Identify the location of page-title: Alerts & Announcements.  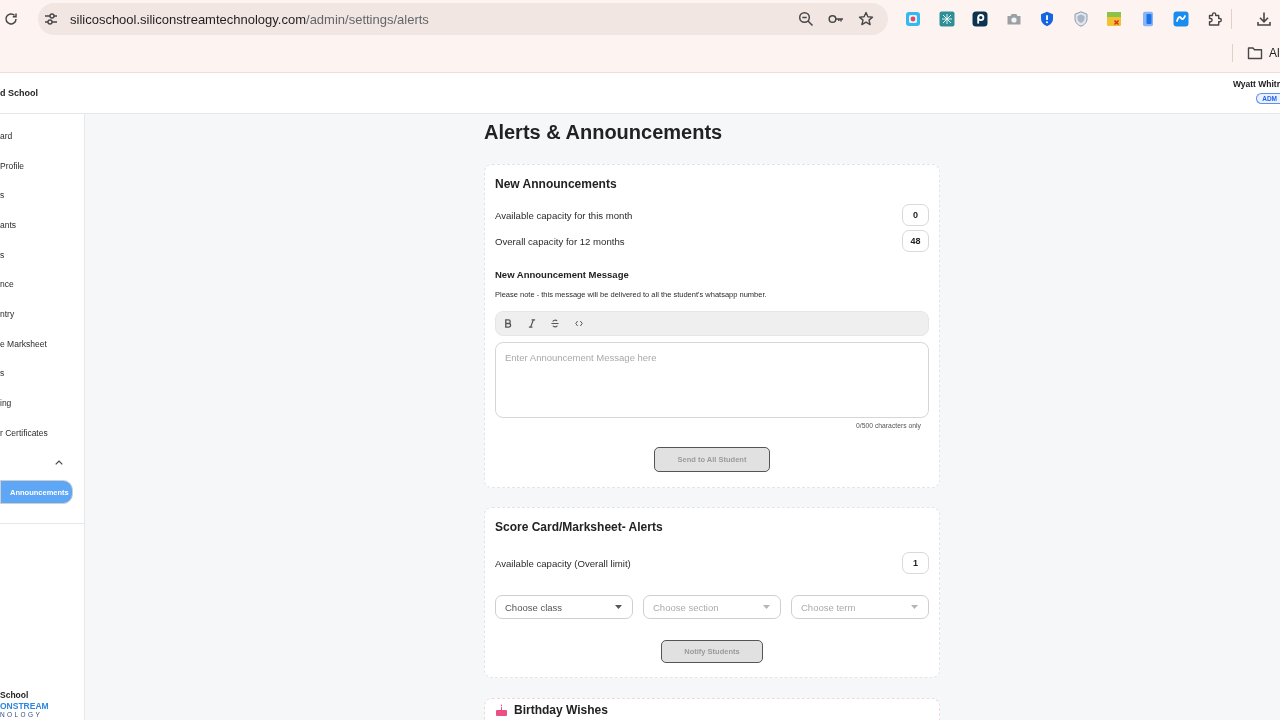
(604, 132).